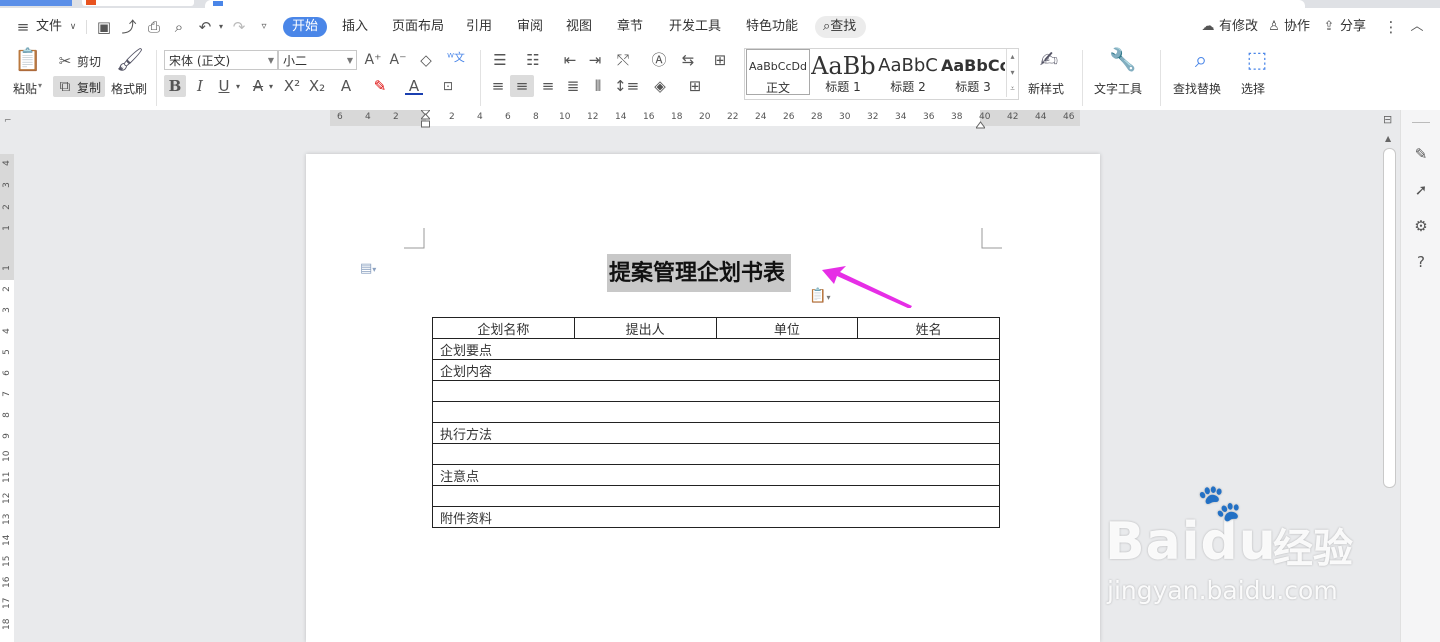  What do you see at coordinates (73, 27) in the screenshot?
I see `chevron-down-icon: ∨` at bounding box center [73, 27].